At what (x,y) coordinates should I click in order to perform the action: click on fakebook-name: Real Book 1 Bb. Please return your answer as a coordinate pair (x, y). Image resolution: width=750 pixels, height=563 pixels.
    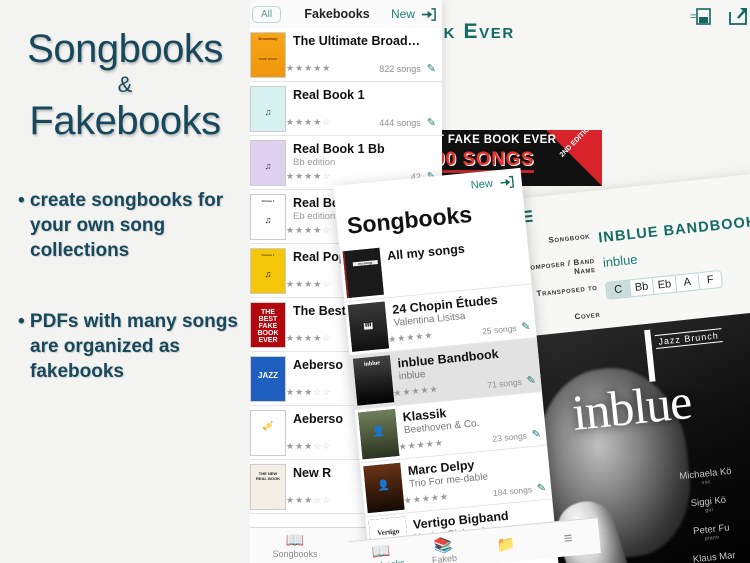
    Looking at the image, I should click on (339, 149).